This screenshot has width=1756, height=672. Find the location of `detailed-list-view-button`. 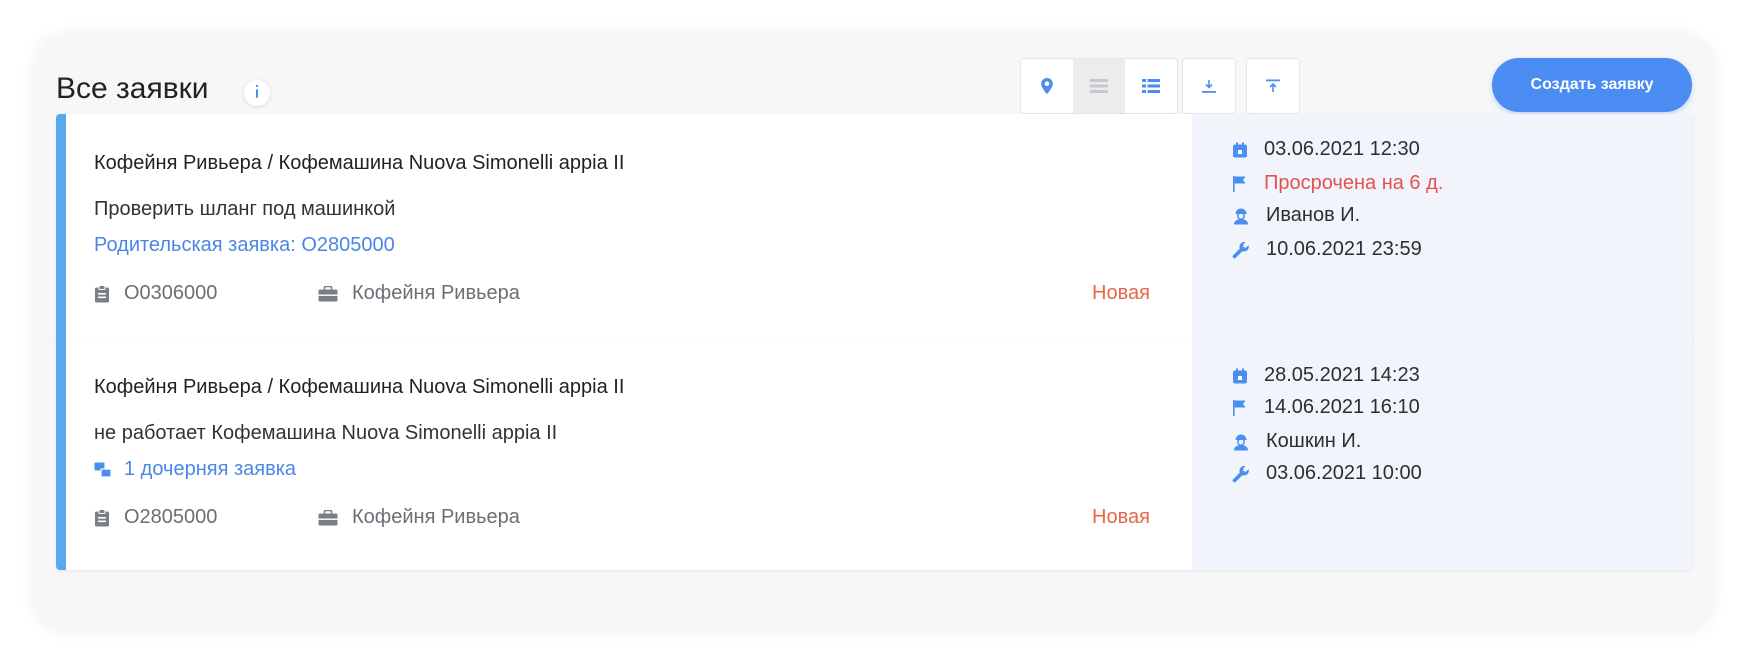

detailed-list-view-button is located at coordinates (1151, 86).